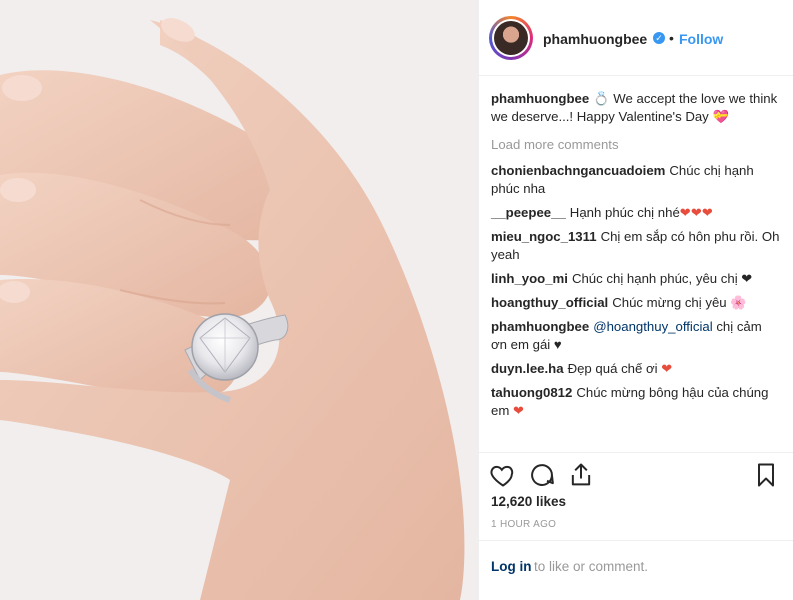 The width and height of the screenshot is (793, 600). What do you see at coordinates (662, 278) in the screenshot?
I see `comment-text: Chúc chị hạnh phúc, yêu chị ❤` at bounding box center [662, 278].